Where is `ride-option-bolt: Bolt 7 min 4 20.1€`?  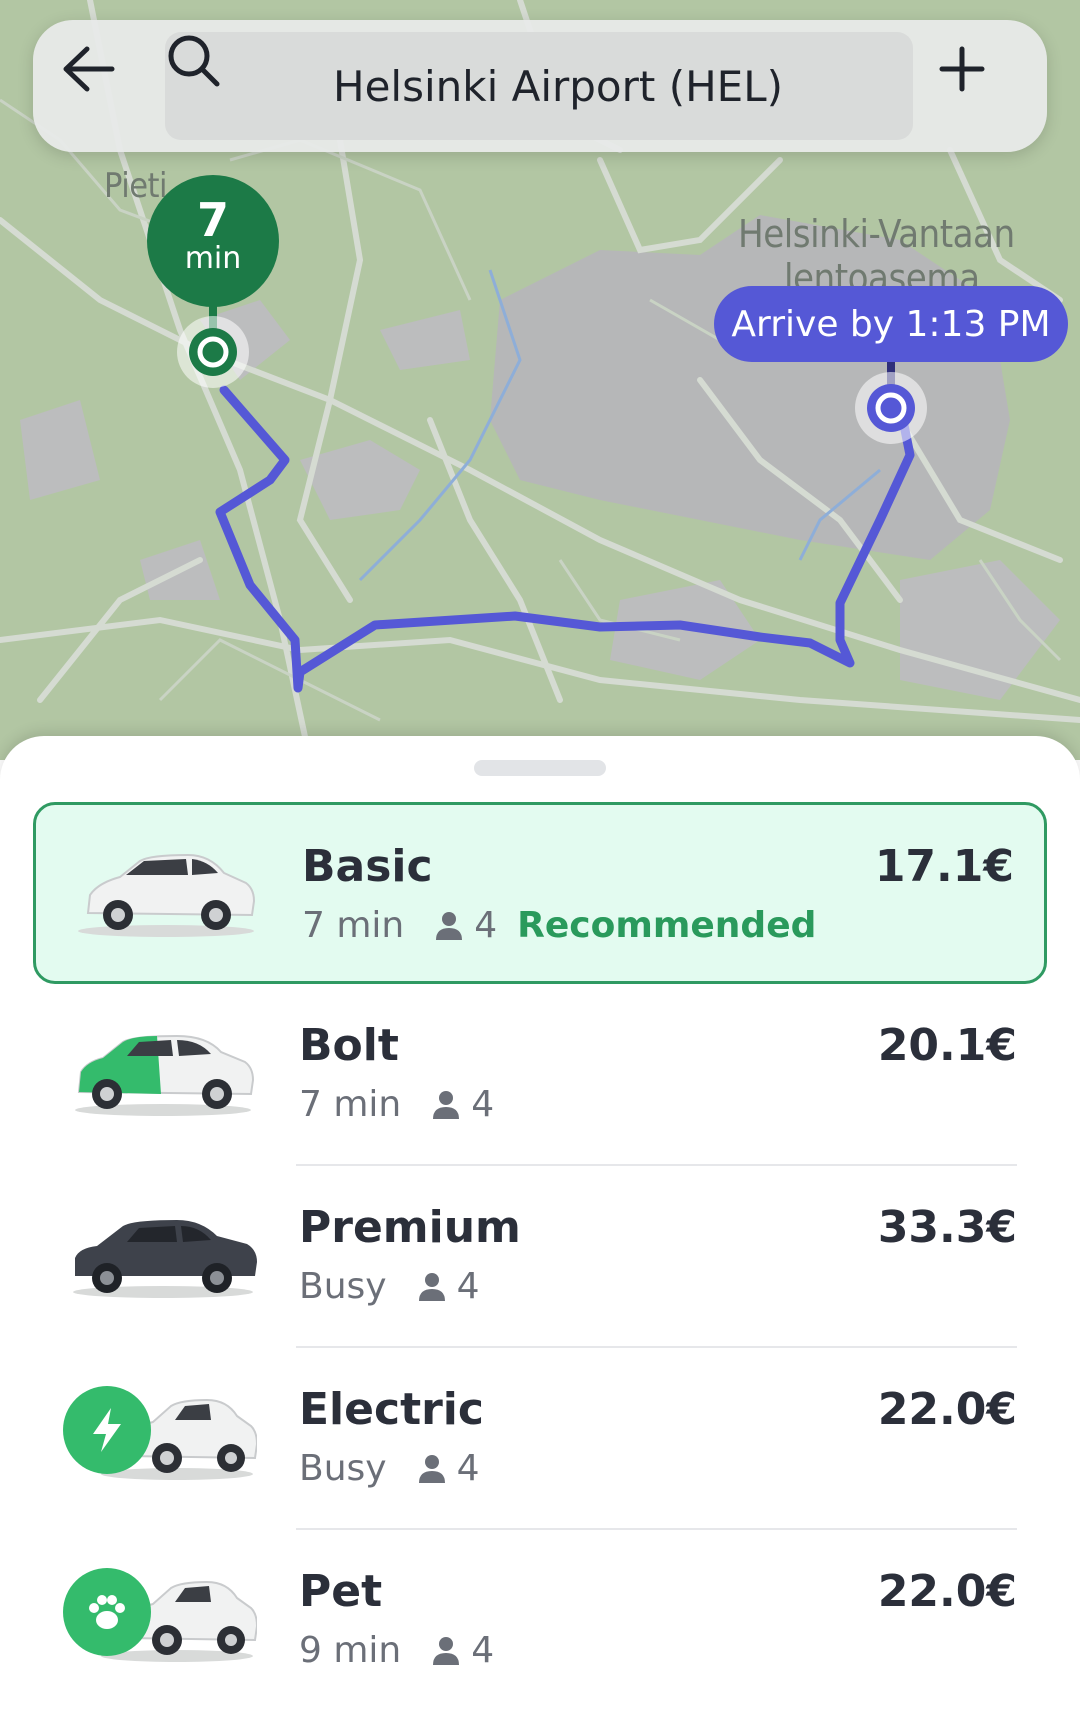 ride-option-bolt: Bolt 7 min 4 20.1€ is located at coordinates (540, 1075).